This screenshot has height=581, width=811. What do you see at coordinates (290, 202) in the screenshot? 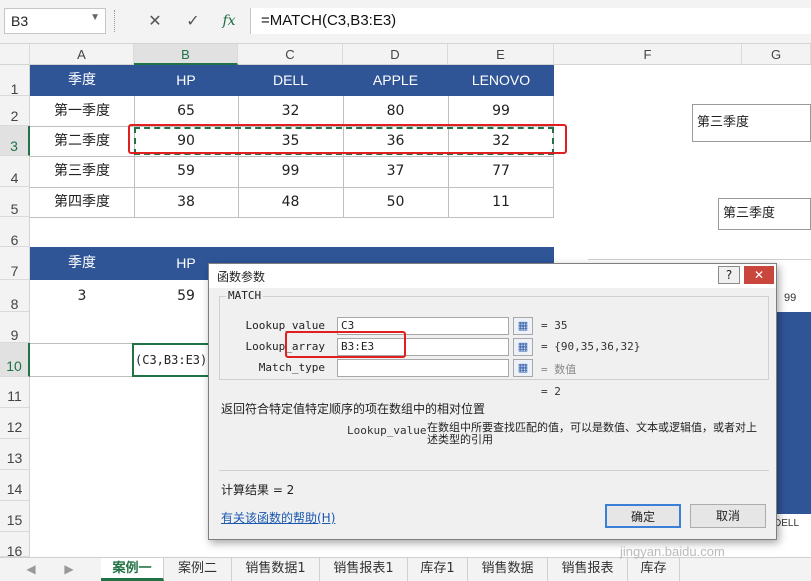
I see `table-cell: 48` at bounding box center [290, 202].